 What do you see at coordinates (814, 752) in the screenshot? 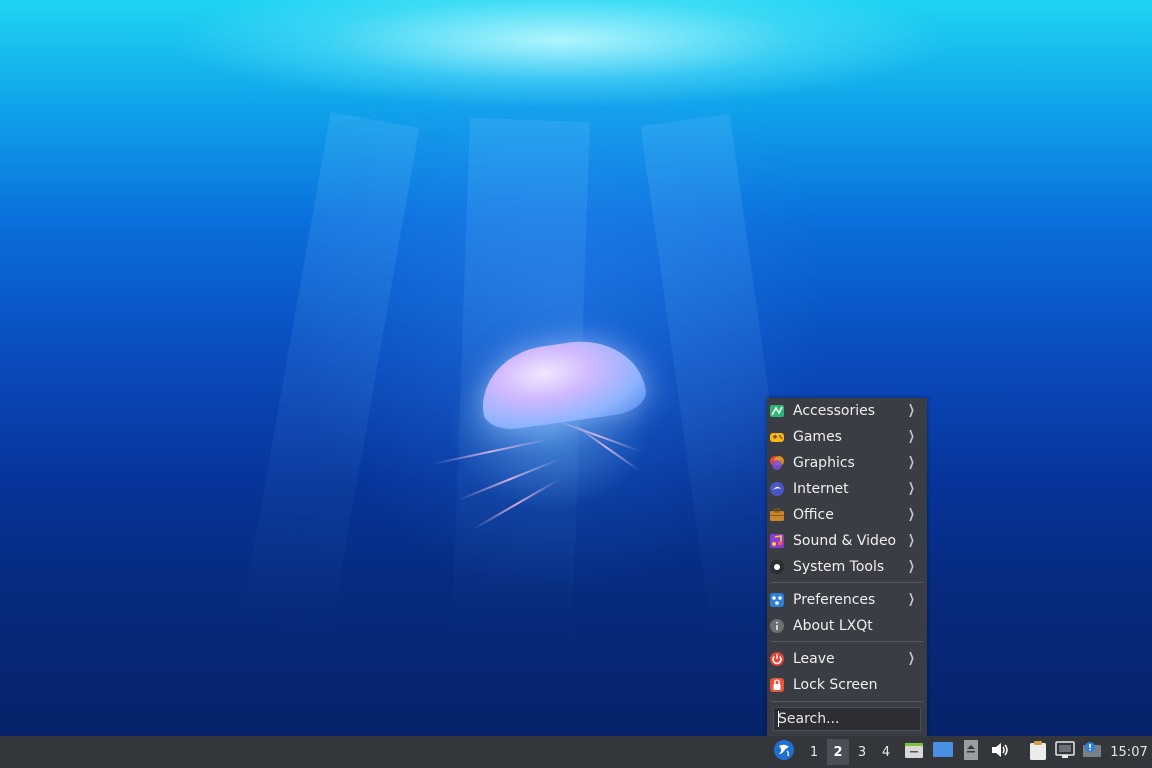
I see `desktop-switch-1: 1` at bounding box center [814, 752].